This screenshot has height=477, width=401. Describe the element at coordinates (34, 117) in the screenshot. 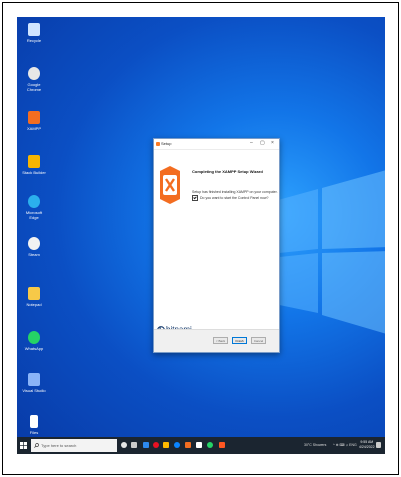

I see `xampp-icon` at that location.